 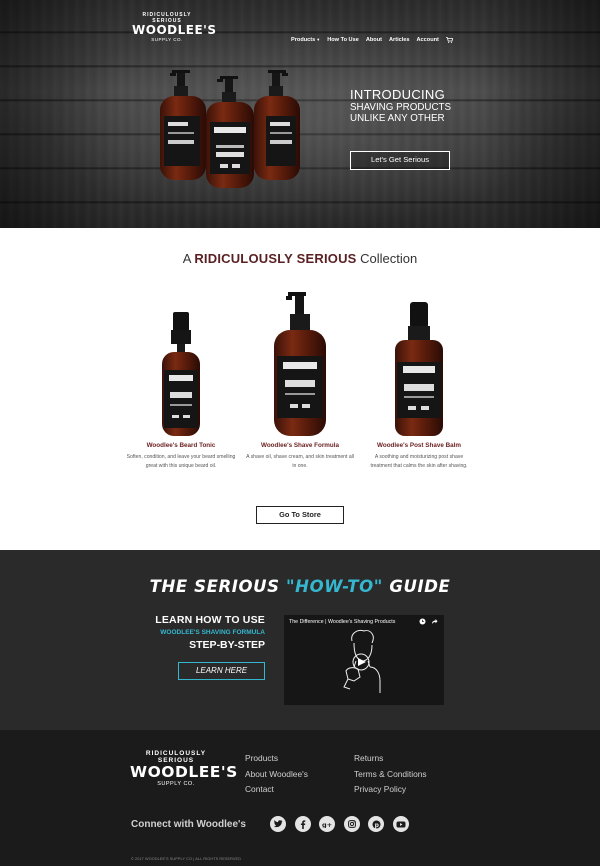 I want to click on footer-logo-name: WOODLEE'S, so click(x=184, y=772).